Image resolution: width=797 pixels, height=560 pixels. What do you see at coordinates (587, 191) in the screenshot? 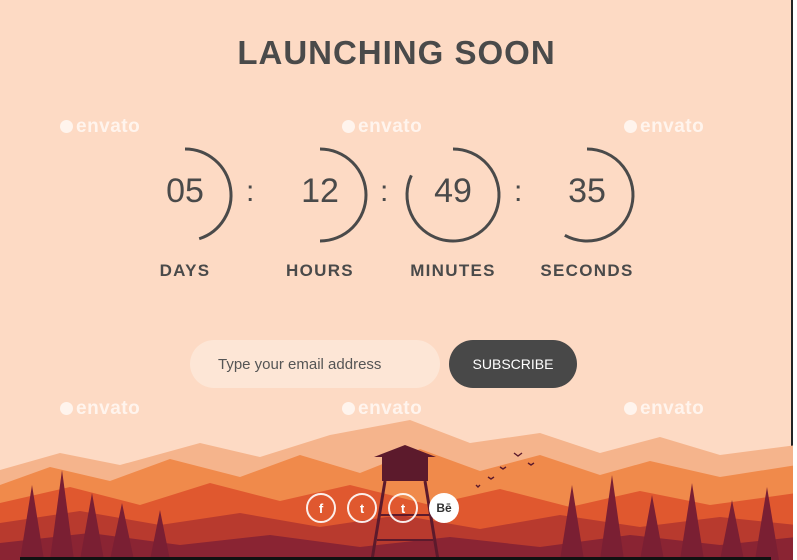
I see `seconds-value: 35` at bounding box center [587, 191].